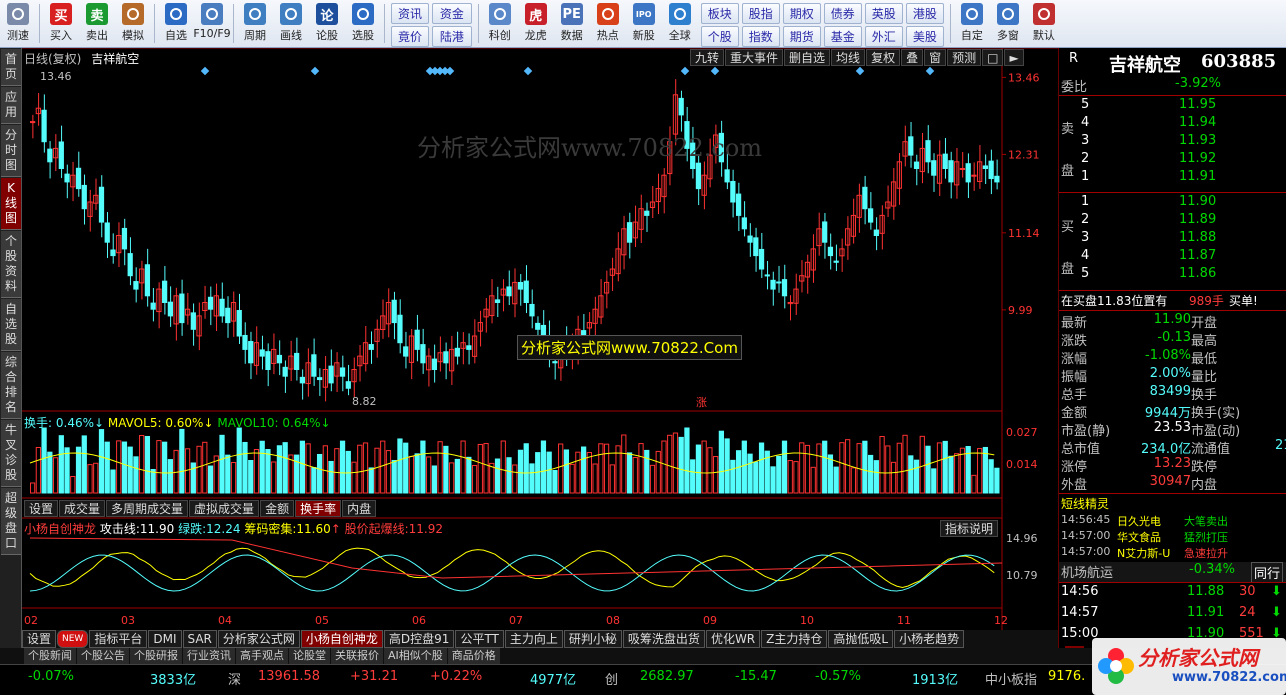  I want to click on info-tab: 高手观点, so click(262, 656).